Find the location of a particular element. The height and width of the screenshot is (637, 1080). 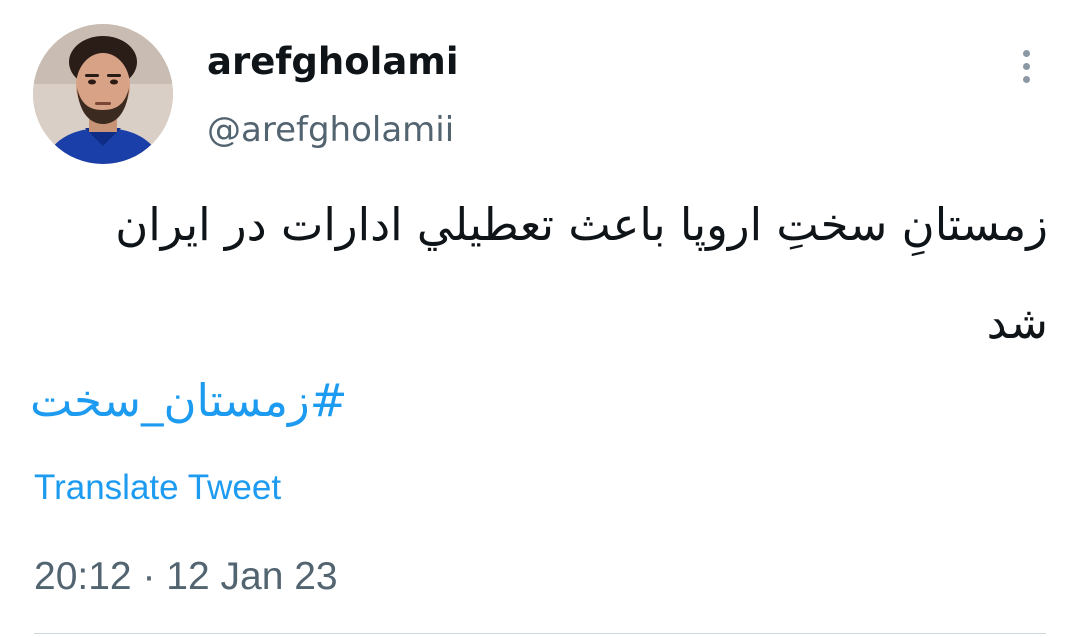

profile-photo-icon is located at coordinates (103, 94).